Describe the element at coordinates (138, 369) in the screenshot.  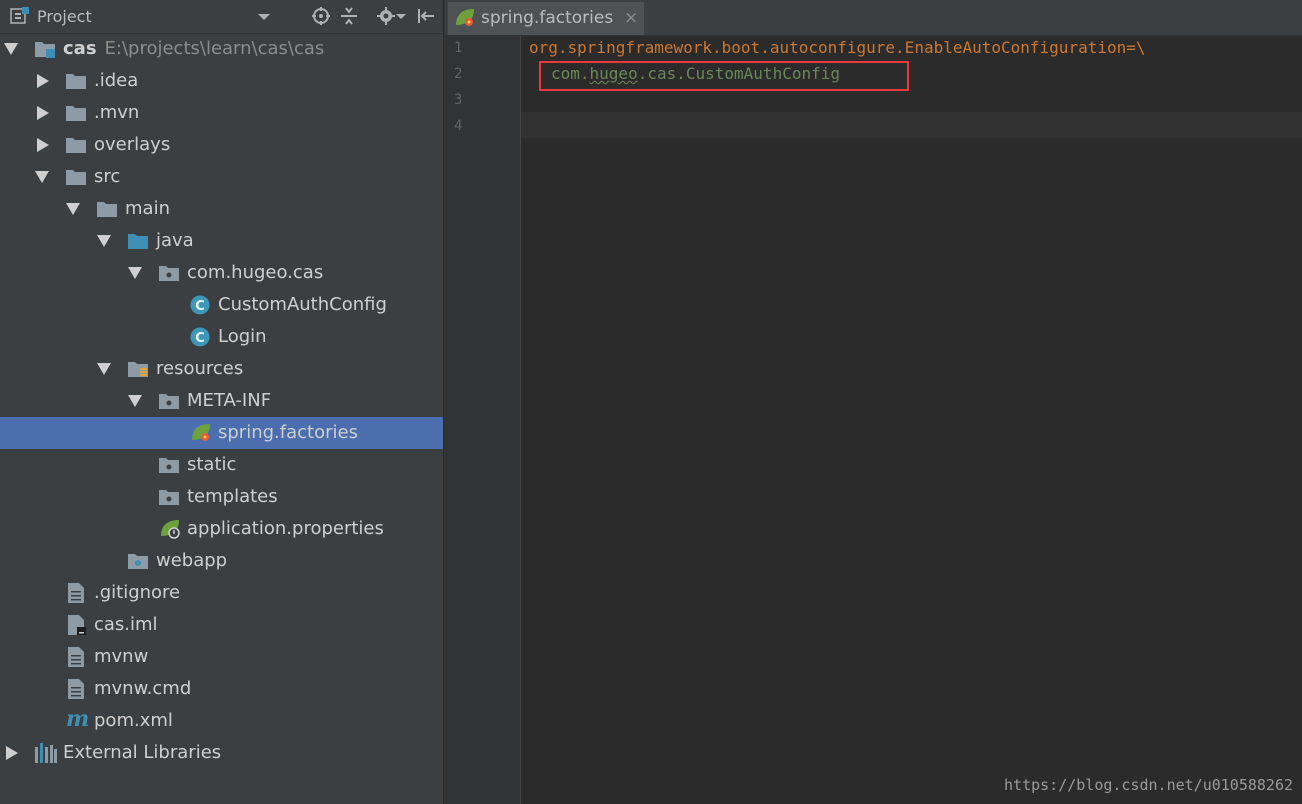
I see `resources-folder-icon` at that location.